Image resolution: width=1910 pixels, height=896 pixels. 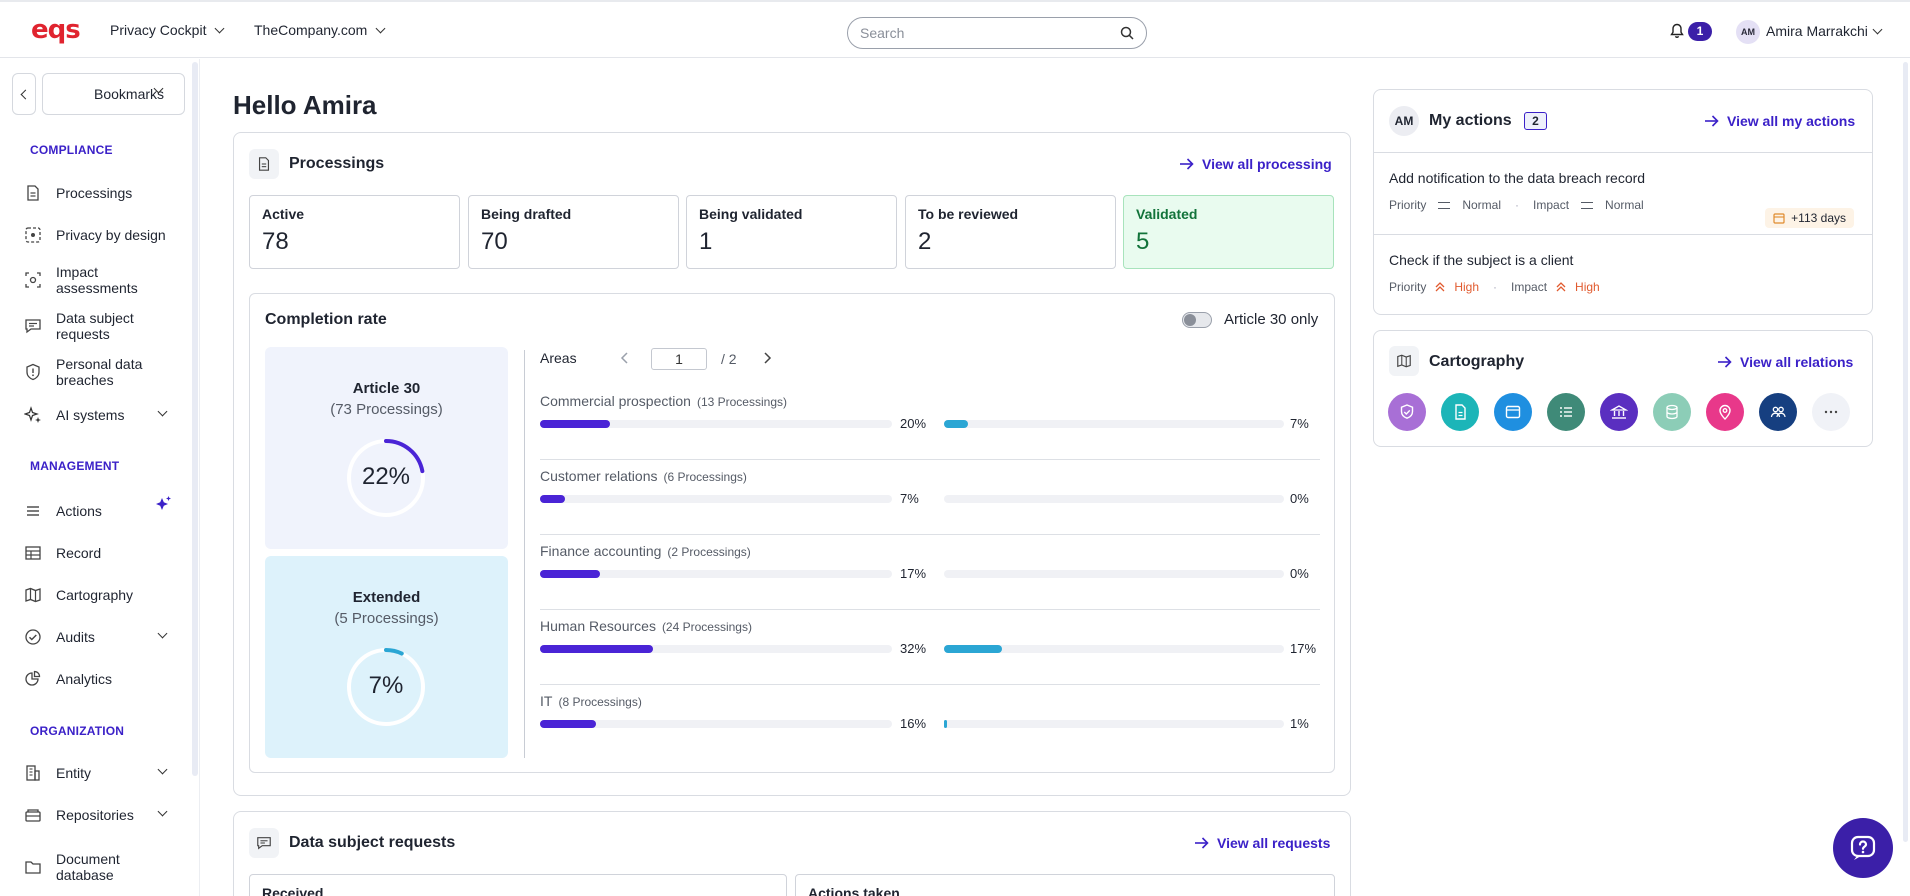 What do you see at coordinates (99, 553) in the screenshot?
I see `sidebar-item-record: Record` at bounding box center [99, 553].